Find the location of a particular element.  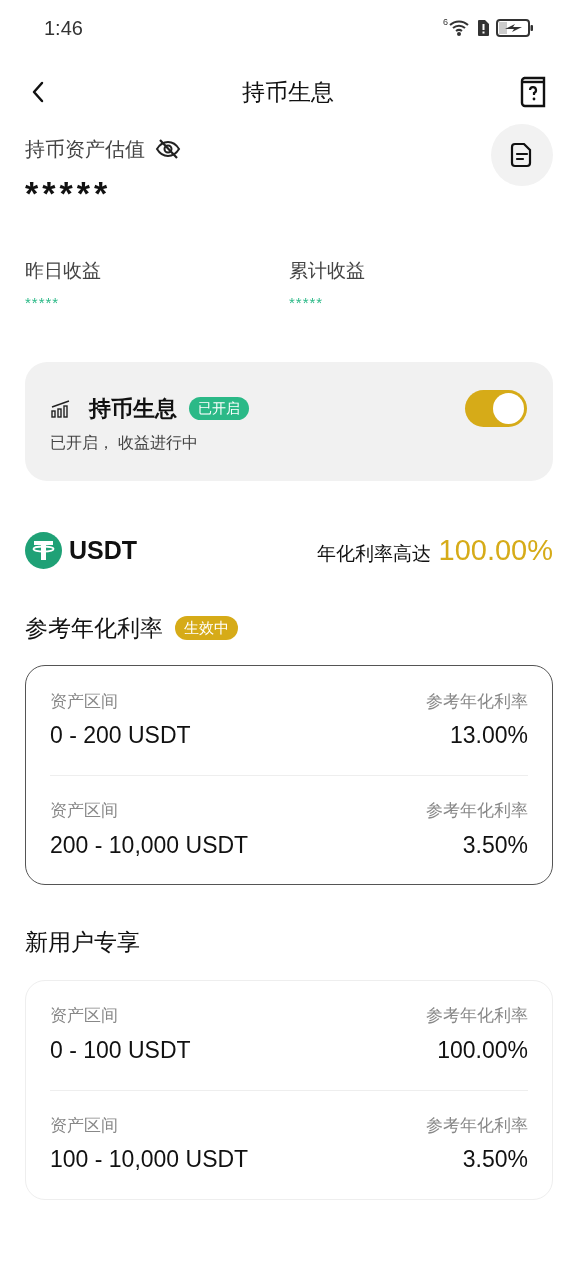

earnings-label: 昨日收益 is located at coordinates (63, 271).